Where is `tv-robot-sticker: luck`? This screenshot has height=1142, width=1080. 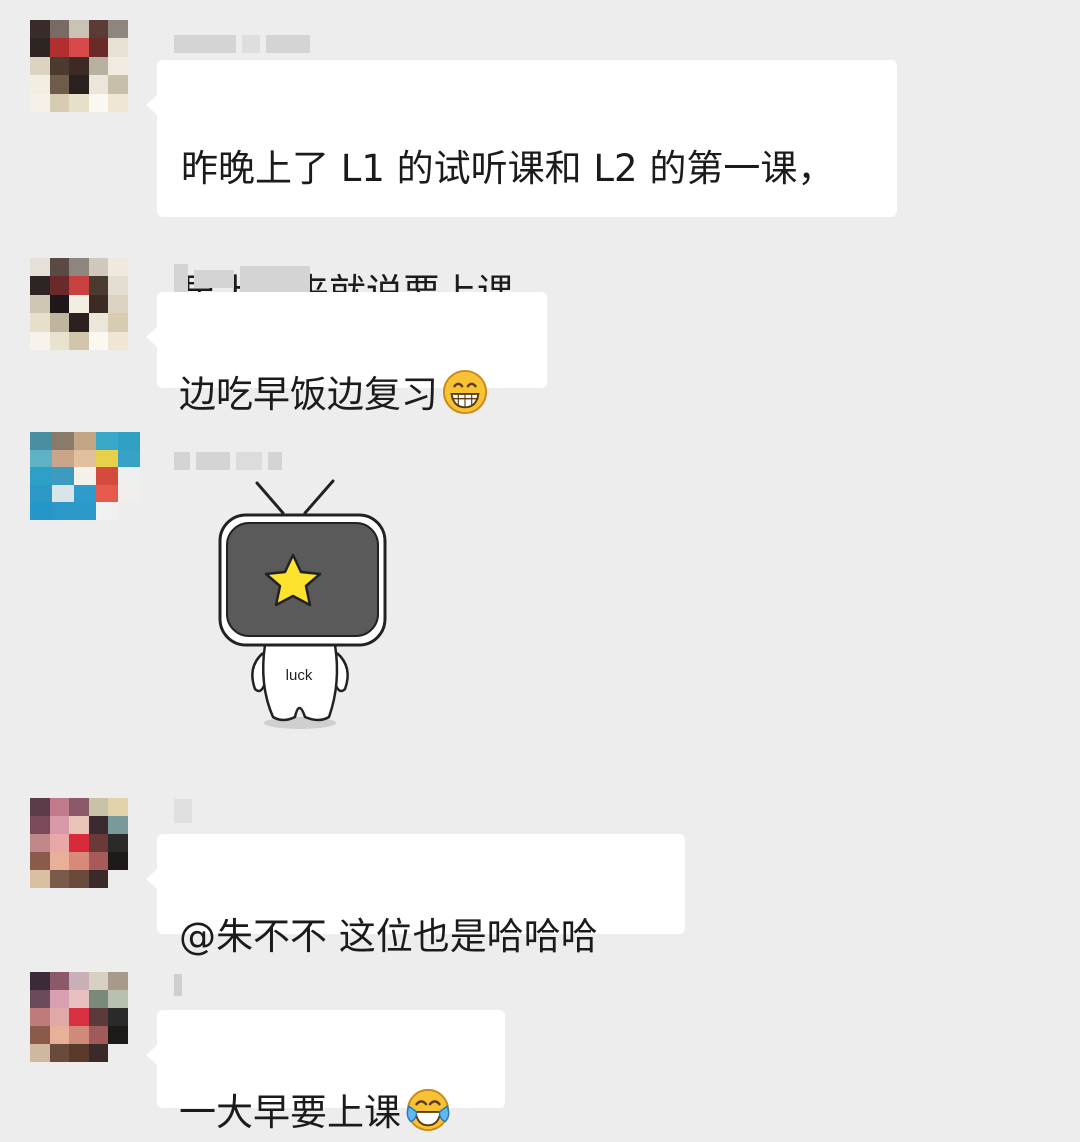
tv-robot-sticker: luck is located at coordinates (305, 605).